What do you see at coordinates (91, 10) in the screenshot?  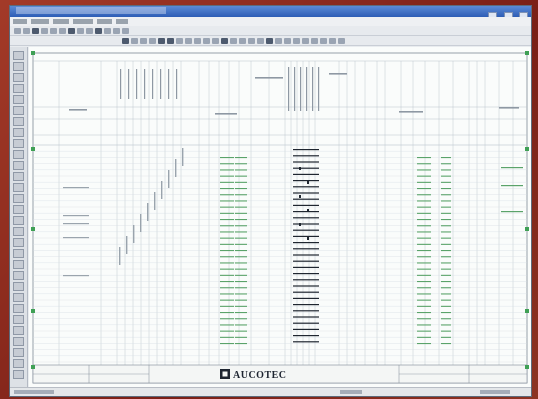 I see `window-title` at bounding box center [91, 10].